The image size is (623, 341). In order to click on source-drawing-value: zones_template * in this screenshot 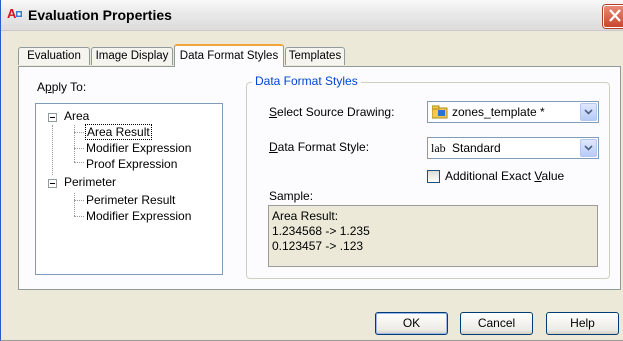, I will do `click(498, 112)`.